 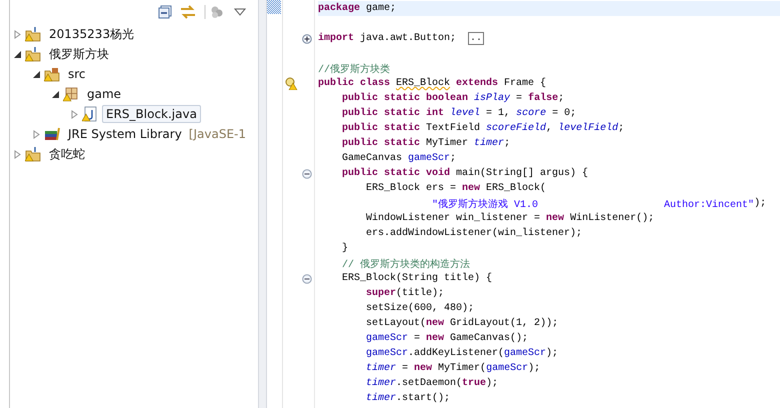 I want to click on code-line: timer = new MyTimer(gameScr);, so click(x=453, y=369).